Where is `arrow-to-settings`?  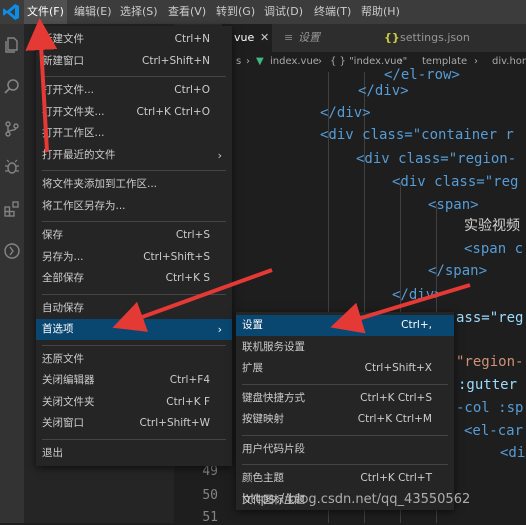 arrow-to-settings is located at coordinates (400, 308).